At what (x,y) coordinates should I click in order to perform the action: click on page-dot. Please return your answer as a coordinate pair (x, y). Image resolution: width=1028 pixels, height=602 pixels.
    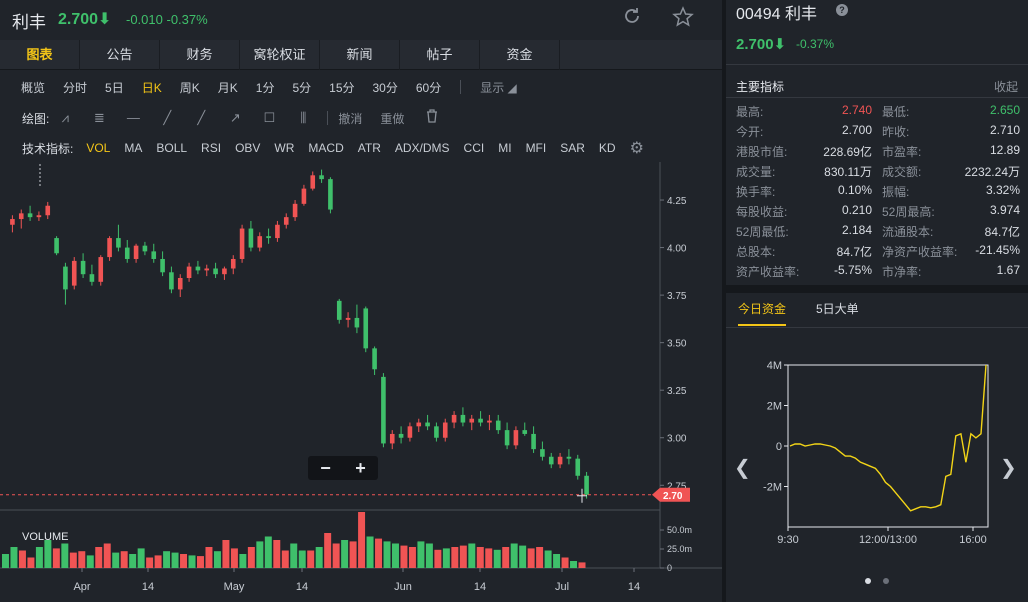
    Looking at the image, I should click on (886, 581).